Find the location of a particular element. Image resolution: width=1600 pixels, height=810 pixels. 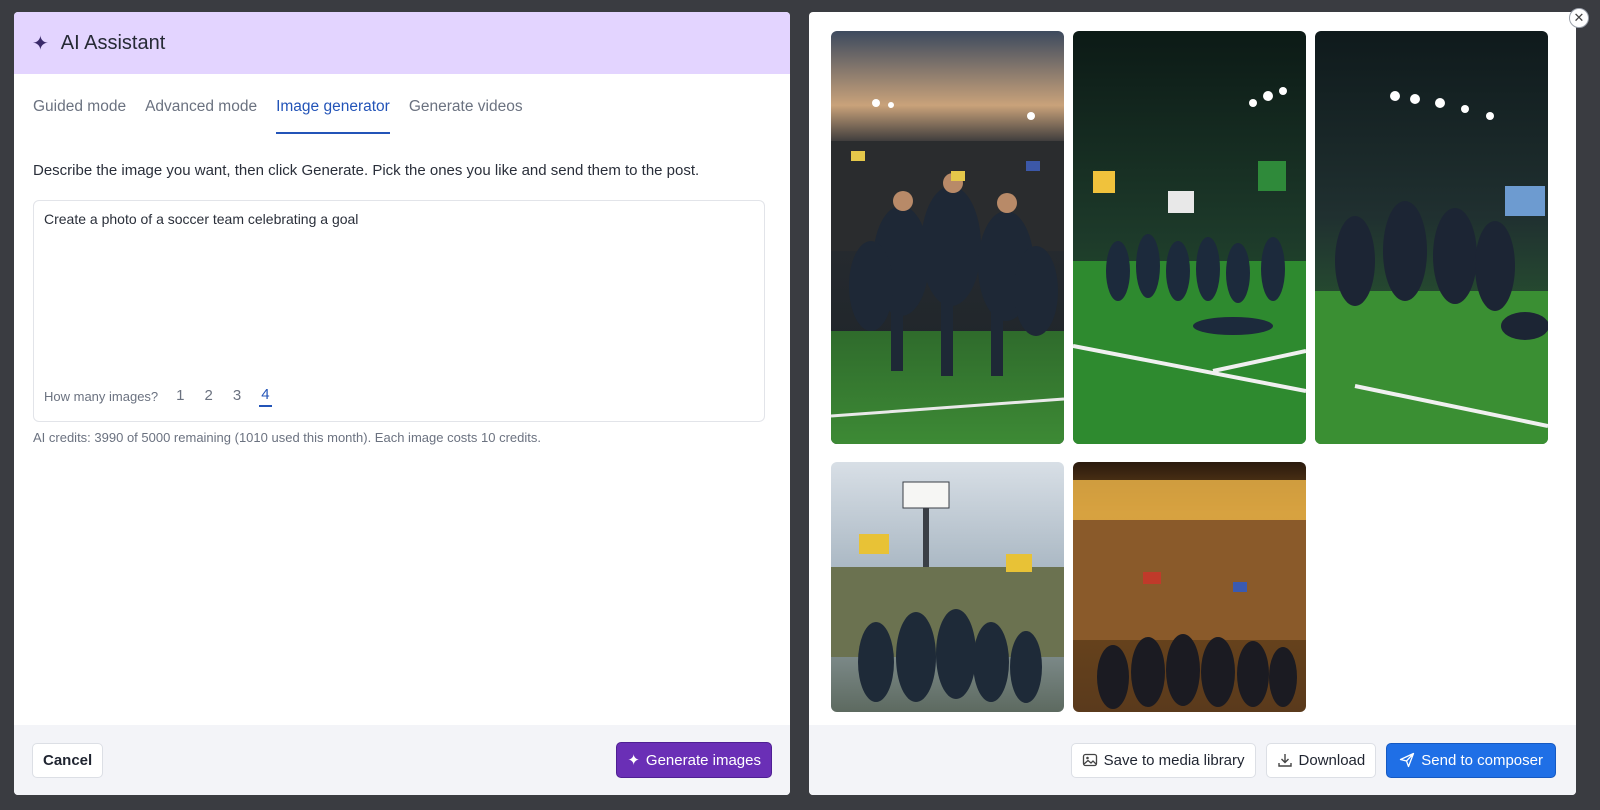

tab-generate-videos: Generate videos is located at coordinates (466, 116).